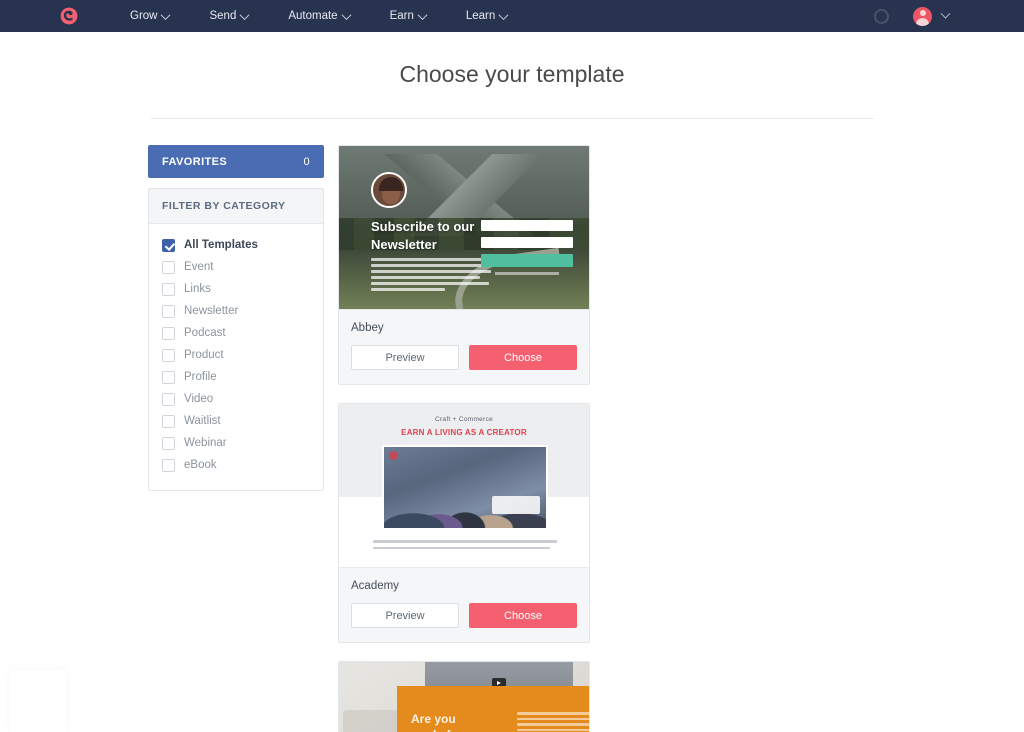 The width and height of the screenshot is (1024, 732). I want to click on avatar-head, so click(922, 13).